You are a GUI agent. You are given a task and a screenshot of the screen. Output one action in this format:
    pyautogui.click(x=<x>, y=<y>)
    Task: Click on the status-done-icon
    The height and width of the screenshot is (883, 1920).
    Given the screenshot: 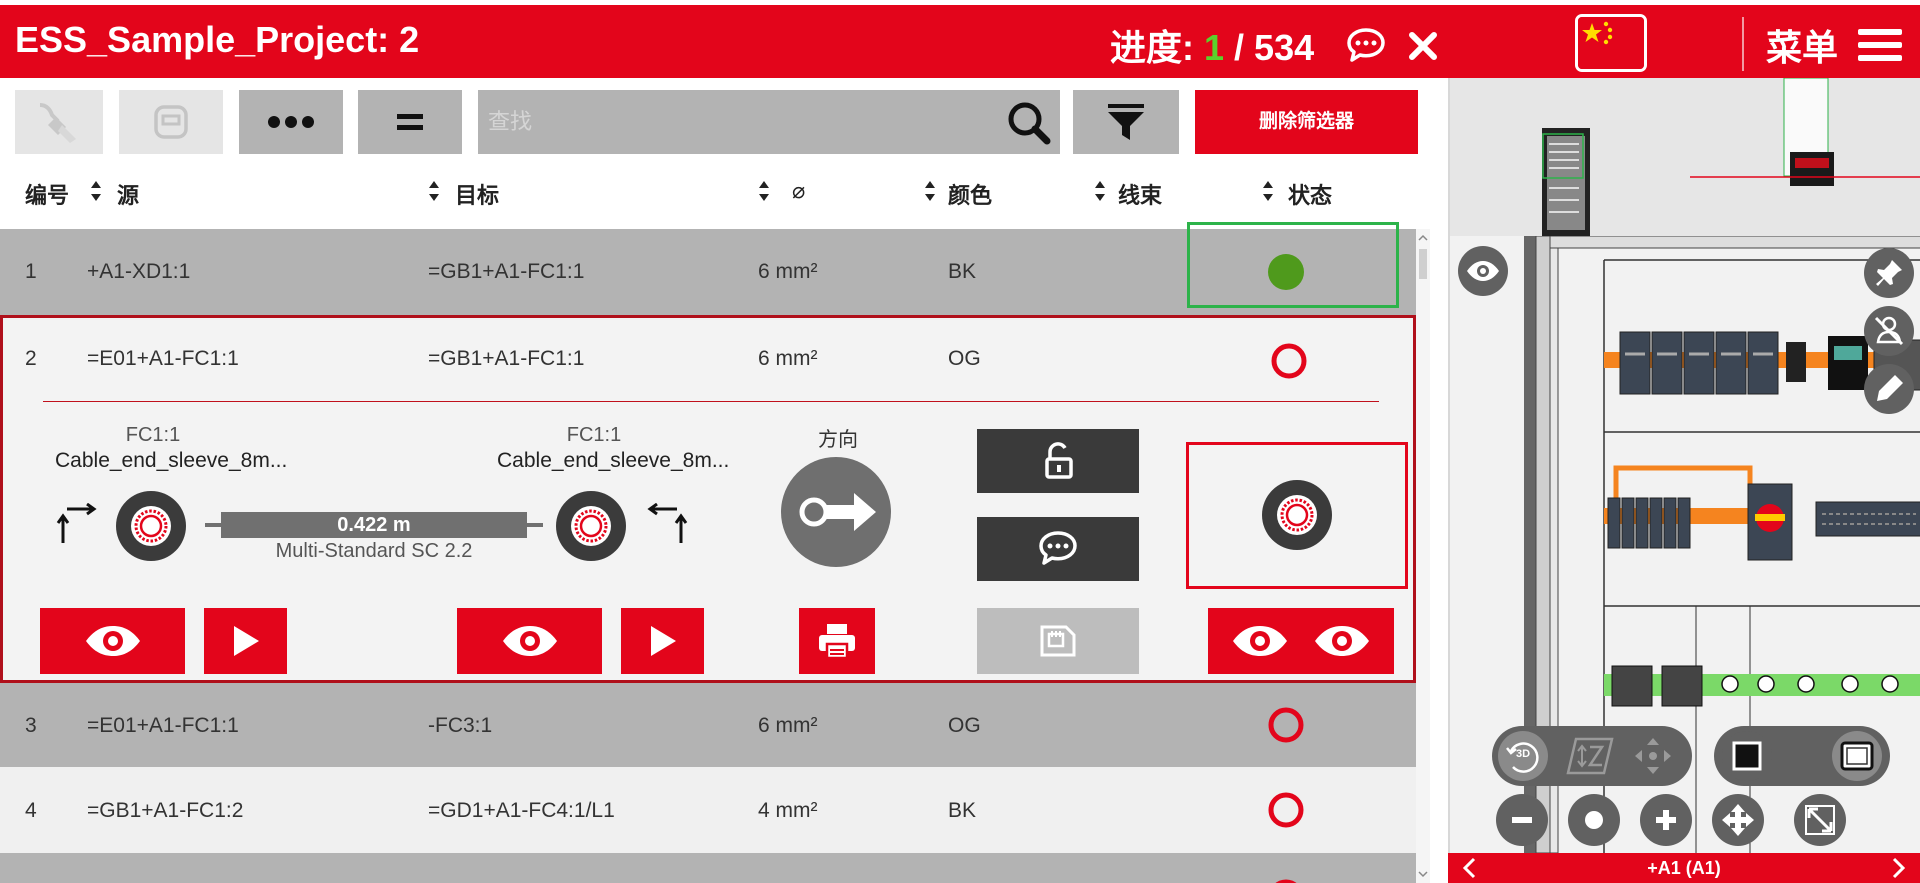 What is the action you would take?
    pyautogui.click(x=1286, y=272)
    